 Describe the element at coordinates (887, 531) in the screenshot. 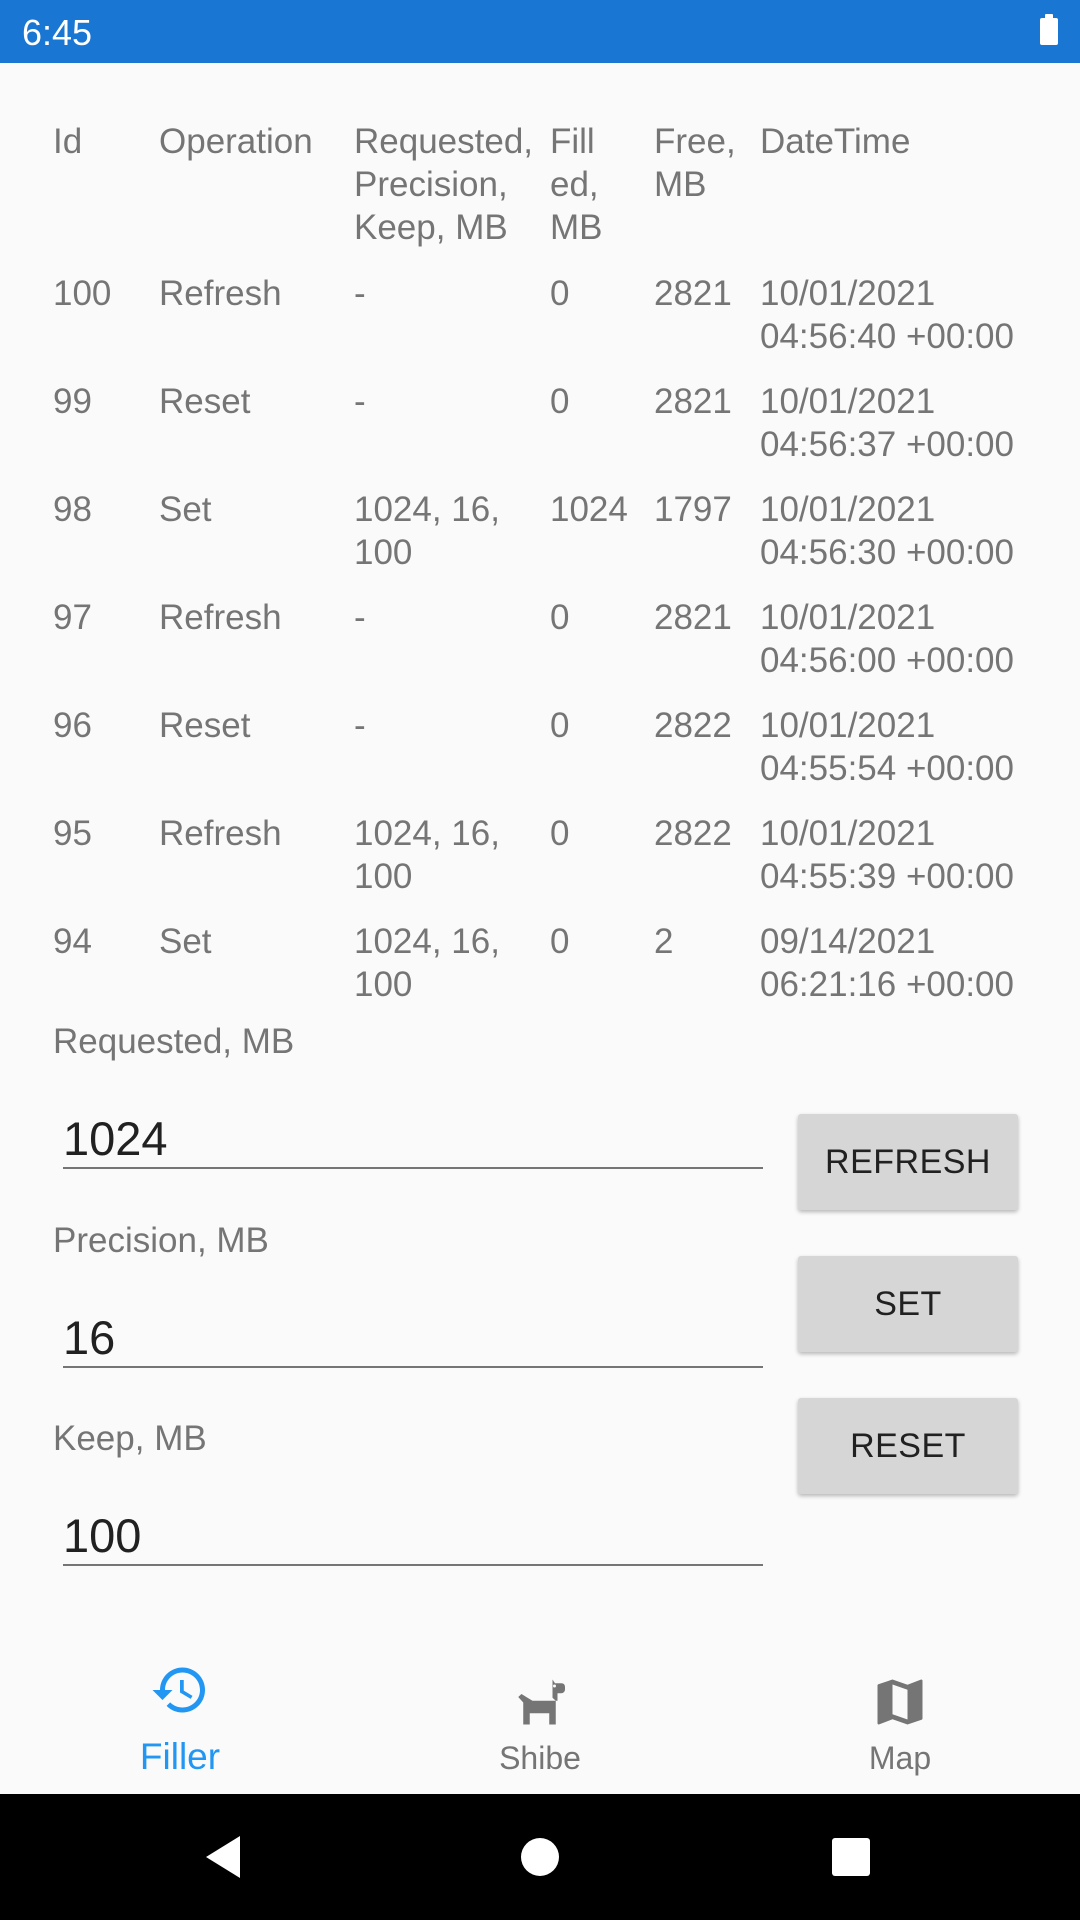

I see `cell-datetime: 10/01/2021 04:56:30 +00:00` at that location.